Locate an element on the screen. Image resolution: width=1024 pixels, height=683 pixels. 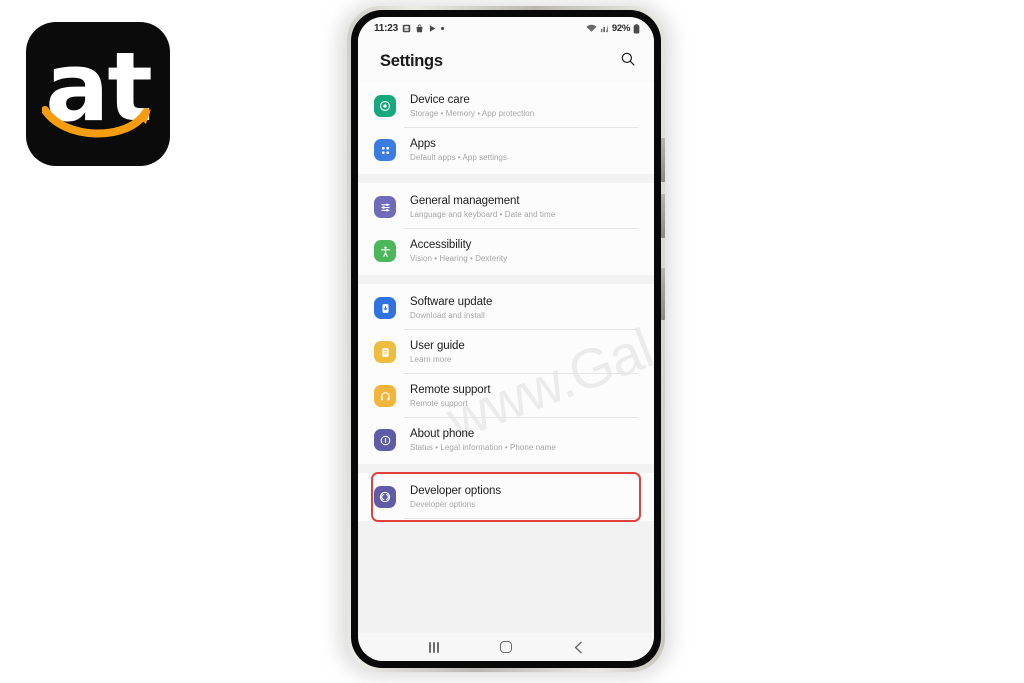
settings-row-title: General management is located at coordinates (465, 201).